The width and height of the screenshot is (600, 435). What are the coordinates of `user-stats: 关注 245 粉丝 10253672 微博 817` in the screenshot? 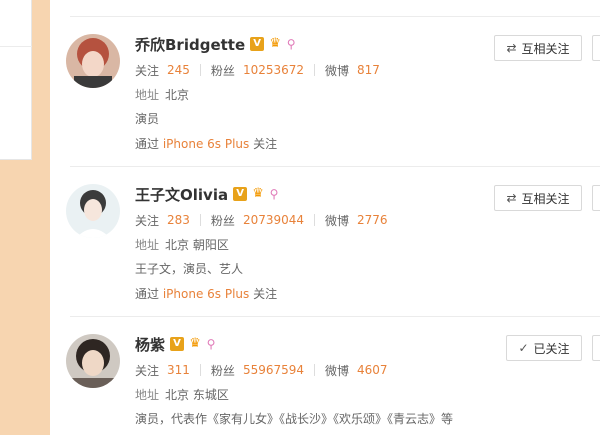 It's located at (257, 70).